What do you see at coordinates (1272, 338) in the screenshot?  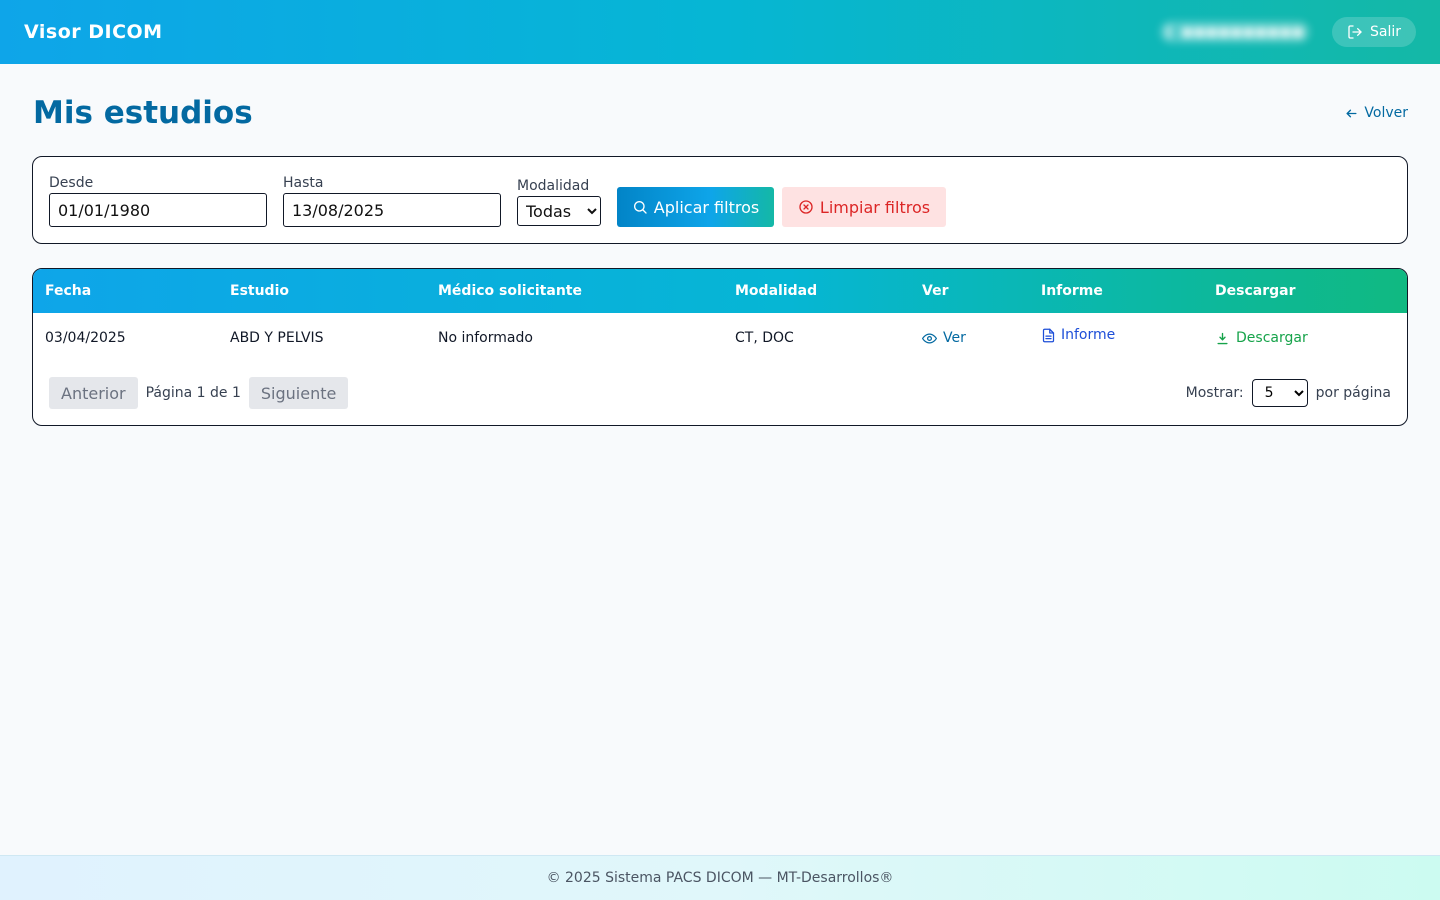 I see `download-label: Descargar` at bounding box center [1272, 338].